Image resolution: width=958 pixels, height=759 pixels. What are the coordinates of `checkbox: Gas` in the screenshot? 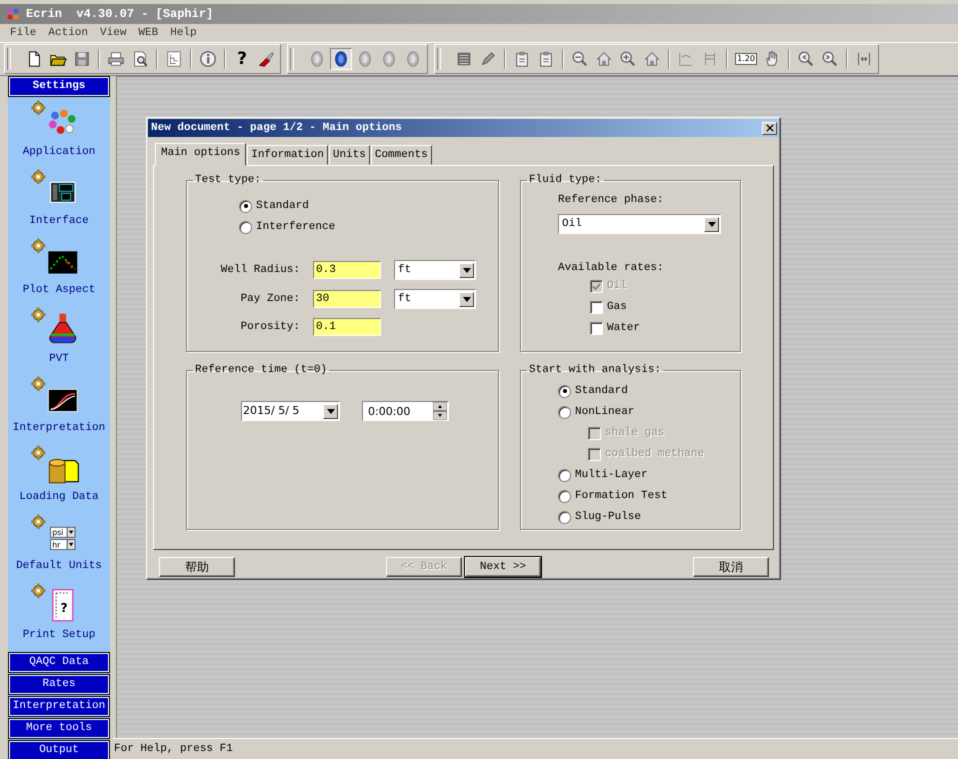 It's located at (665, 307).